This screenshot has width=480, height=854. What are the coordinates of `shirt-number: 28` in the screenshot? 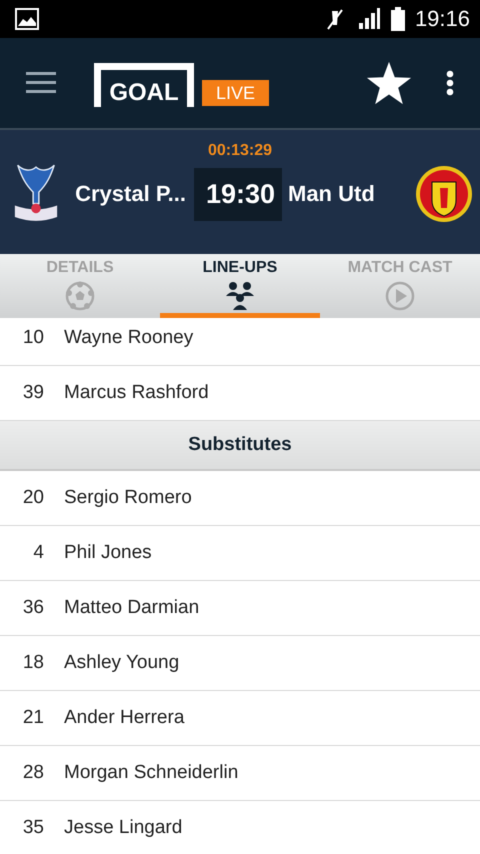 It's located at (33, 773).